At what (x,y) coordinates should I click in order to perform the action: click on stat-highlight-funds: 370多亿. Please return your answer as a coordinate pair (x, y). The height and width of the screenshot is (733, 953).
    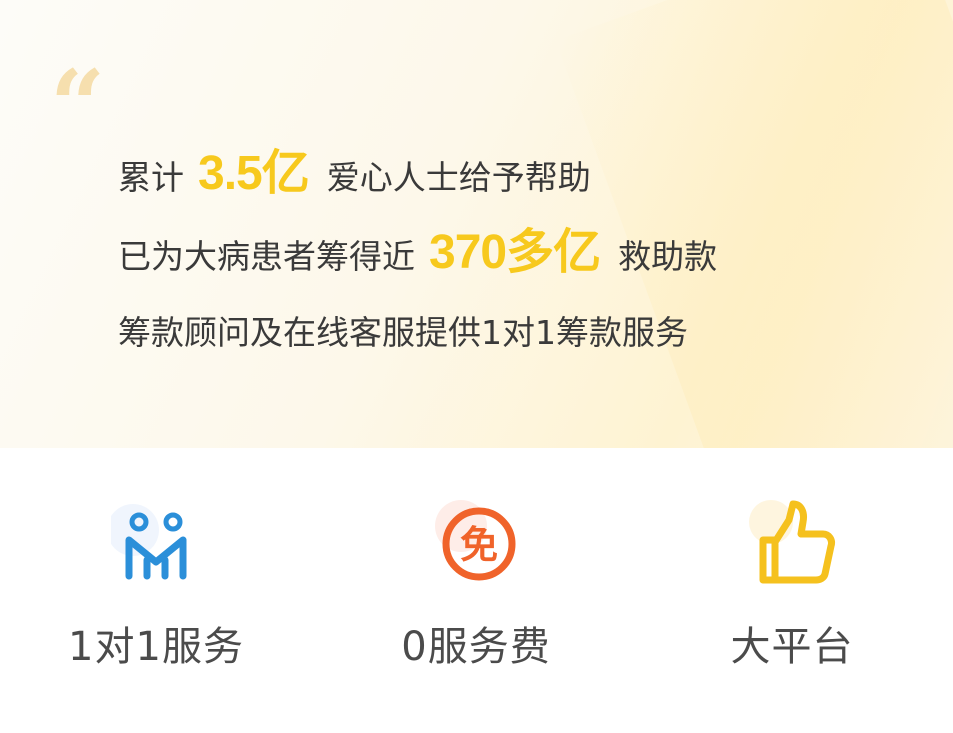
    Looking at the image, I should click on (515, 252).